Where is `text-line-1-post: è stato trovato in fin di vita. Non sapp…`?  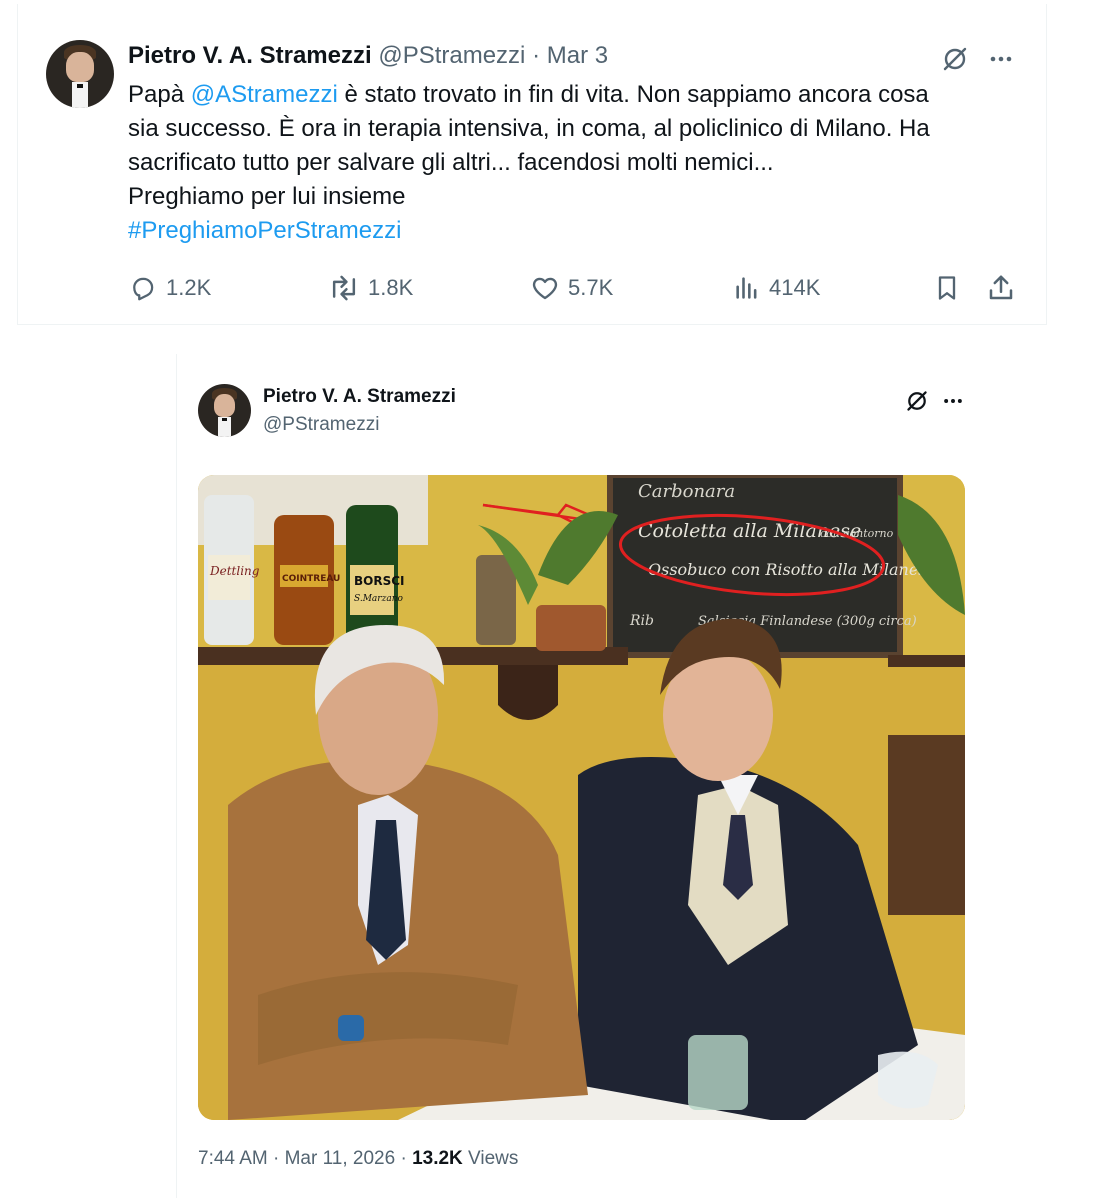
text-line-1-post: è stato trovato in fin di vita. Non sapp… is located at coordinates (633, 94).